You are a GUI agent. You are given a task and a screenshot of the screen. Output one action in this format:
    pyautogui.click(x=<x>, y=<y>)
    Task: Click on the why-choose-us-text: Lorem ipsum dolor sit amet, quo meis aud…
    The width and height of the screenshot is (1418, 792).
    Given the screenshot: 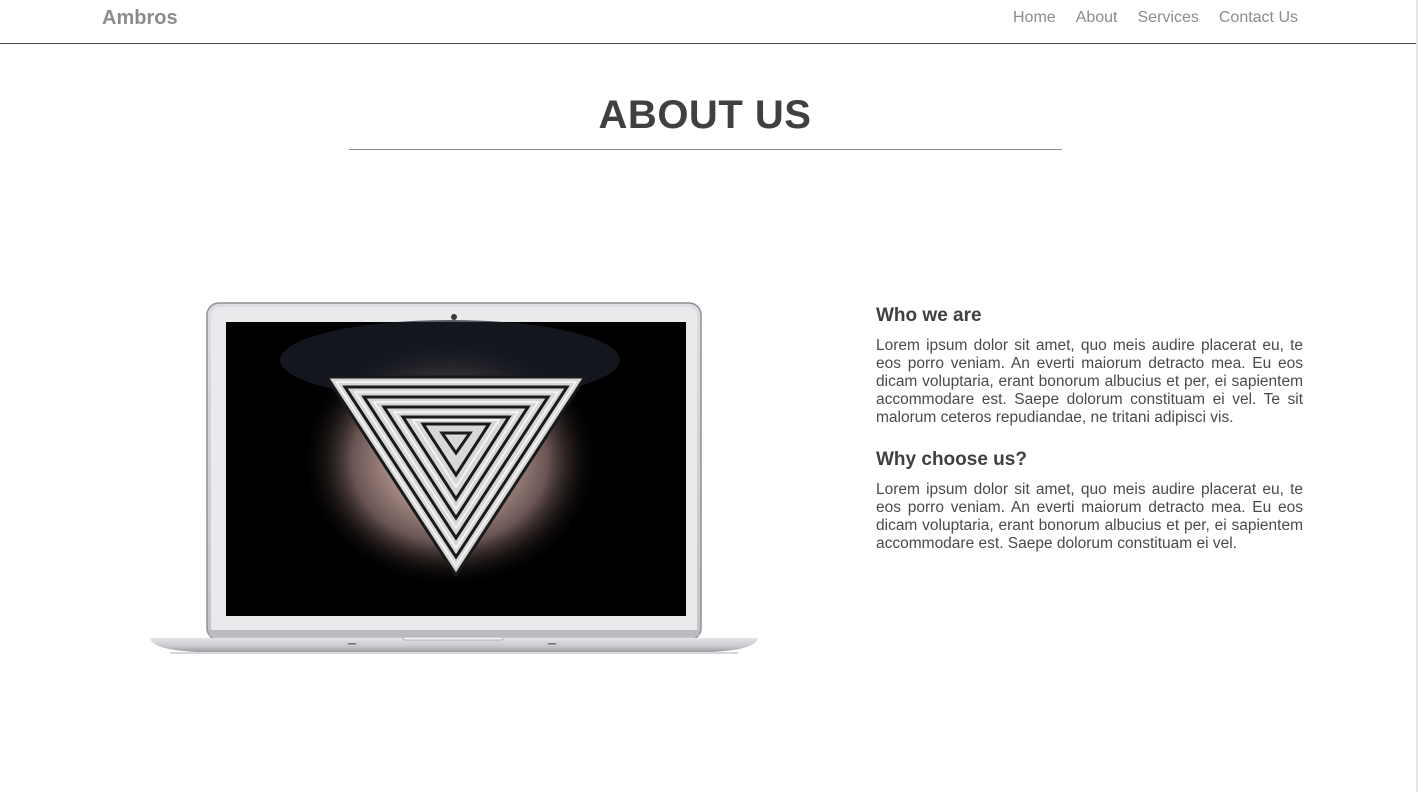 What is the action you would take?
    pyautogui.click(x=1089, y=516)
    